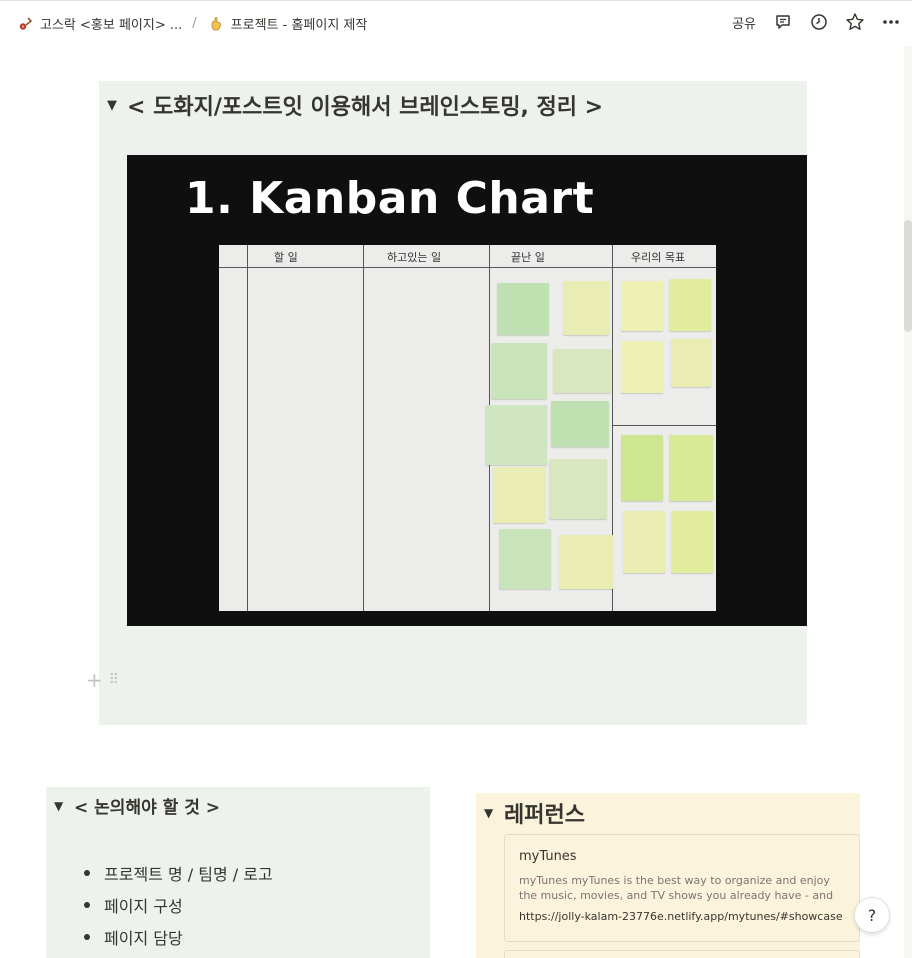  What do you see at coordinates (178, 937) in the screenshot?
I see `list-item: 페이지 담당` at bounding box center [178, 937].